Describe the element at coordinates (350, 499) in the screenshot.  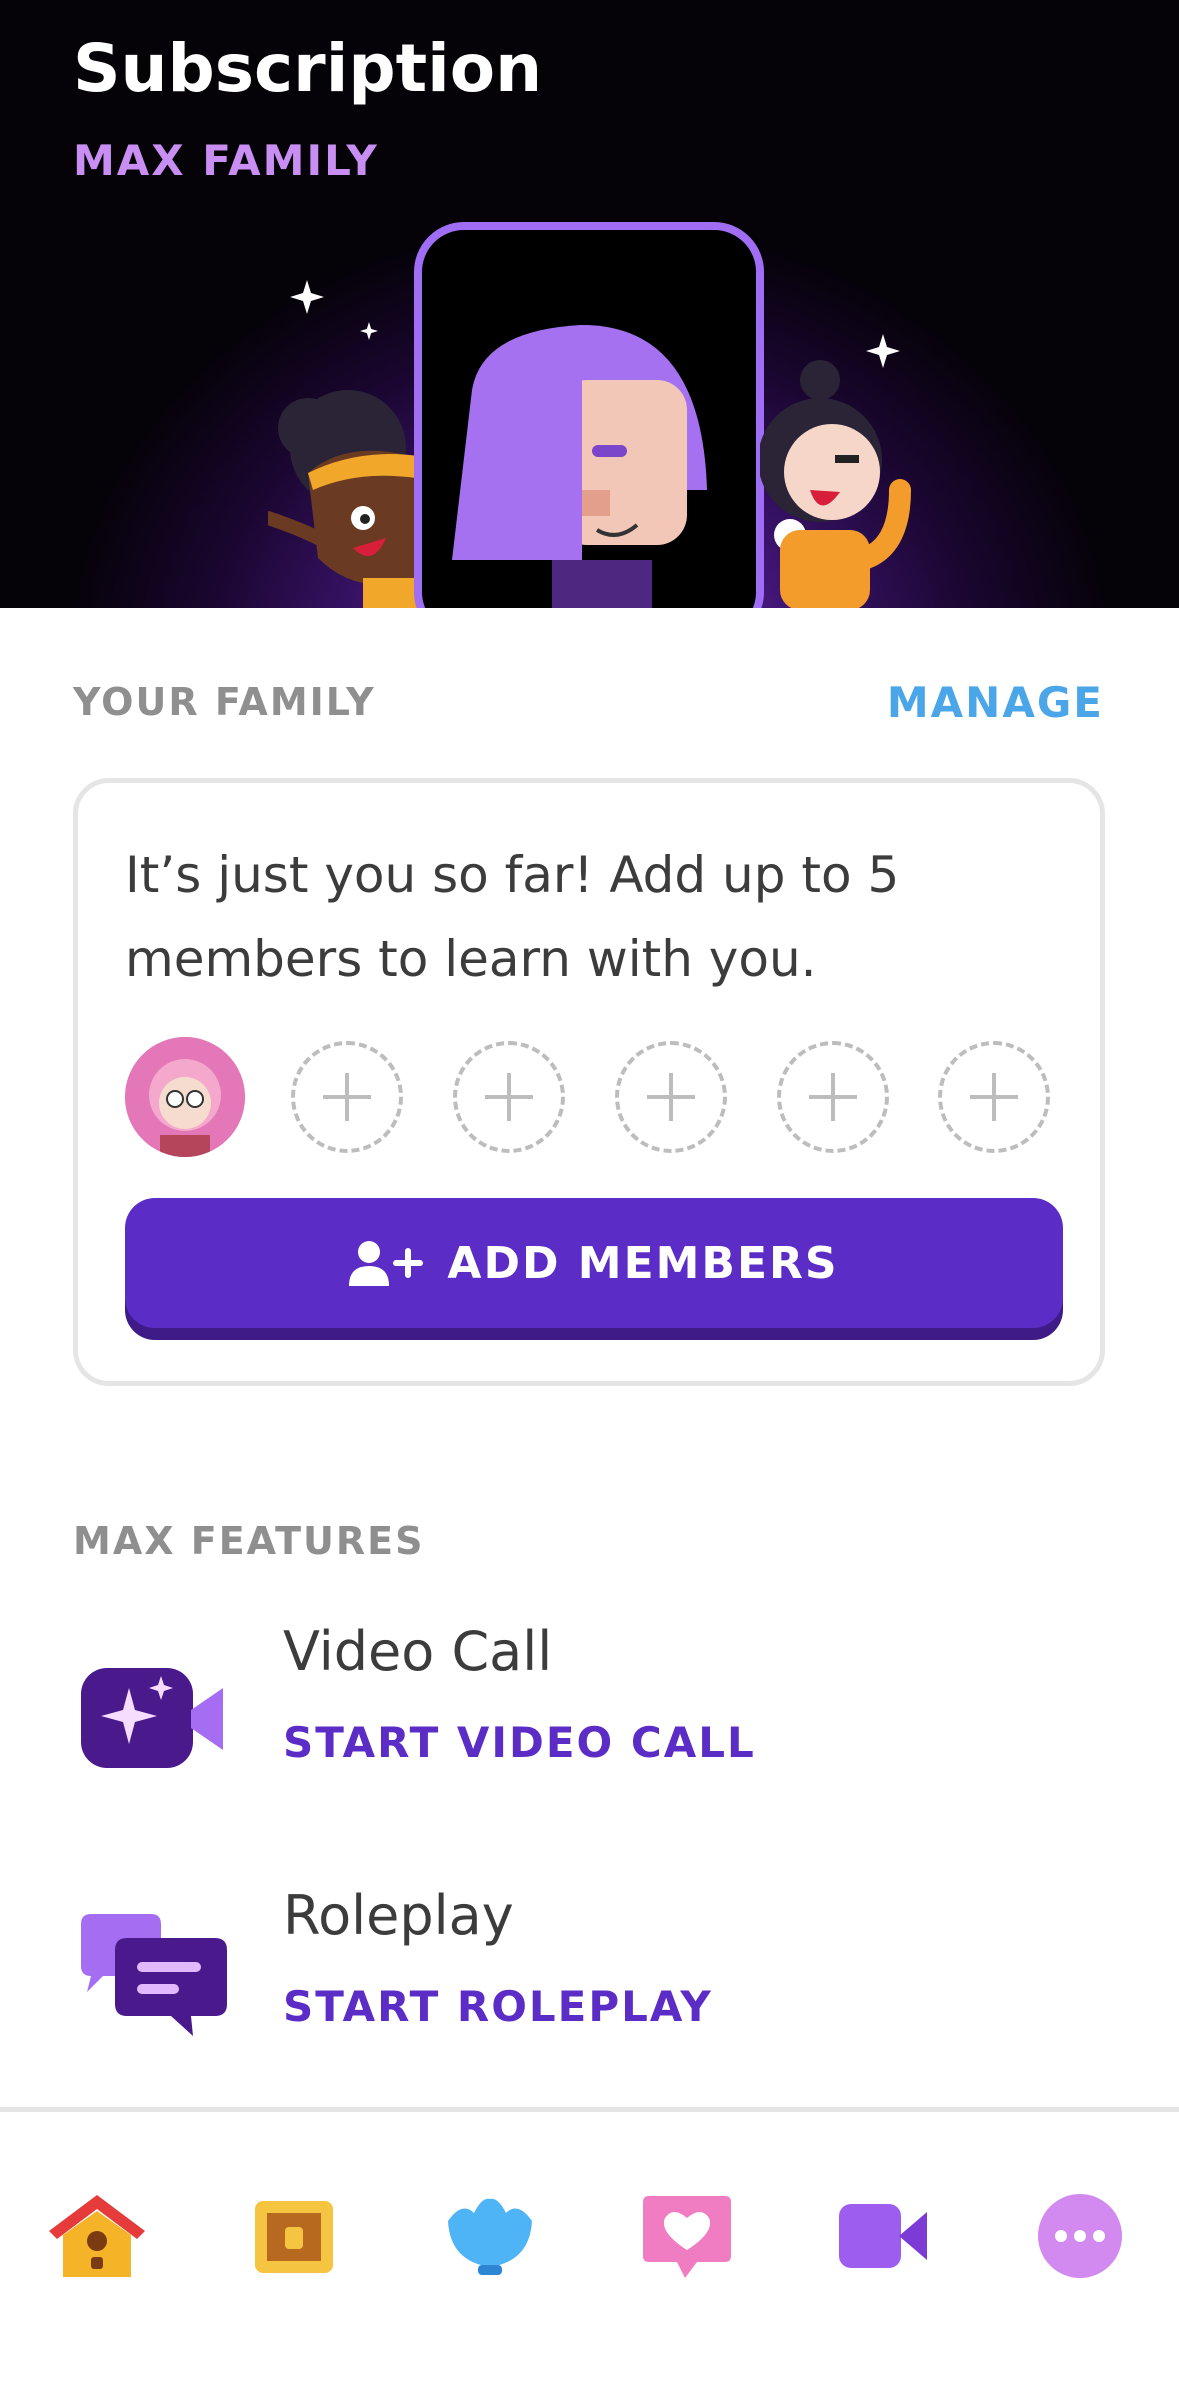
I see `character-left-illustration` at that location.